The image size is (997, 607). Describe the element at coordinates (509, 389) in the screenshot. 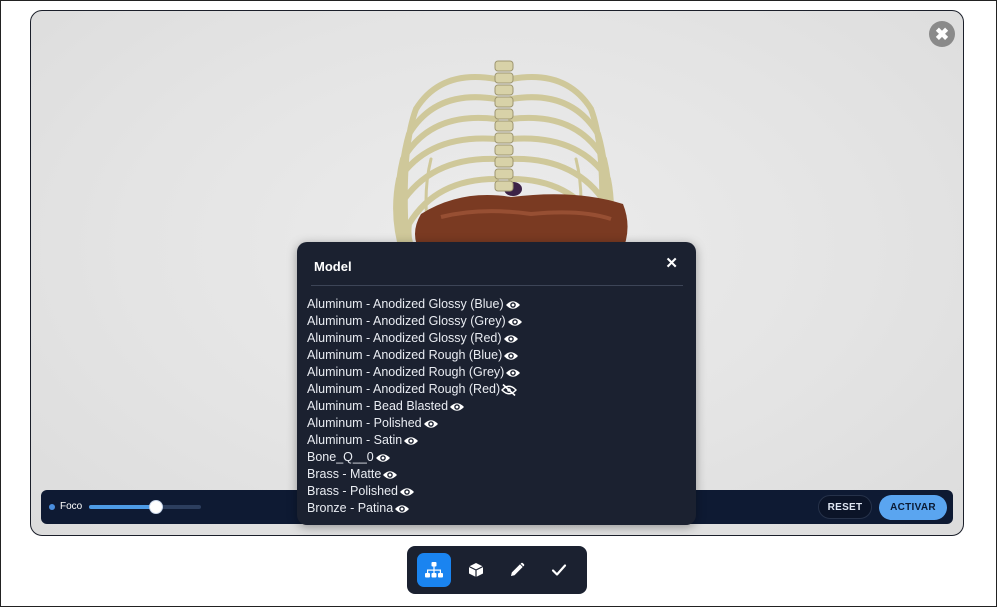

I see `eye-off-icon` at that location.